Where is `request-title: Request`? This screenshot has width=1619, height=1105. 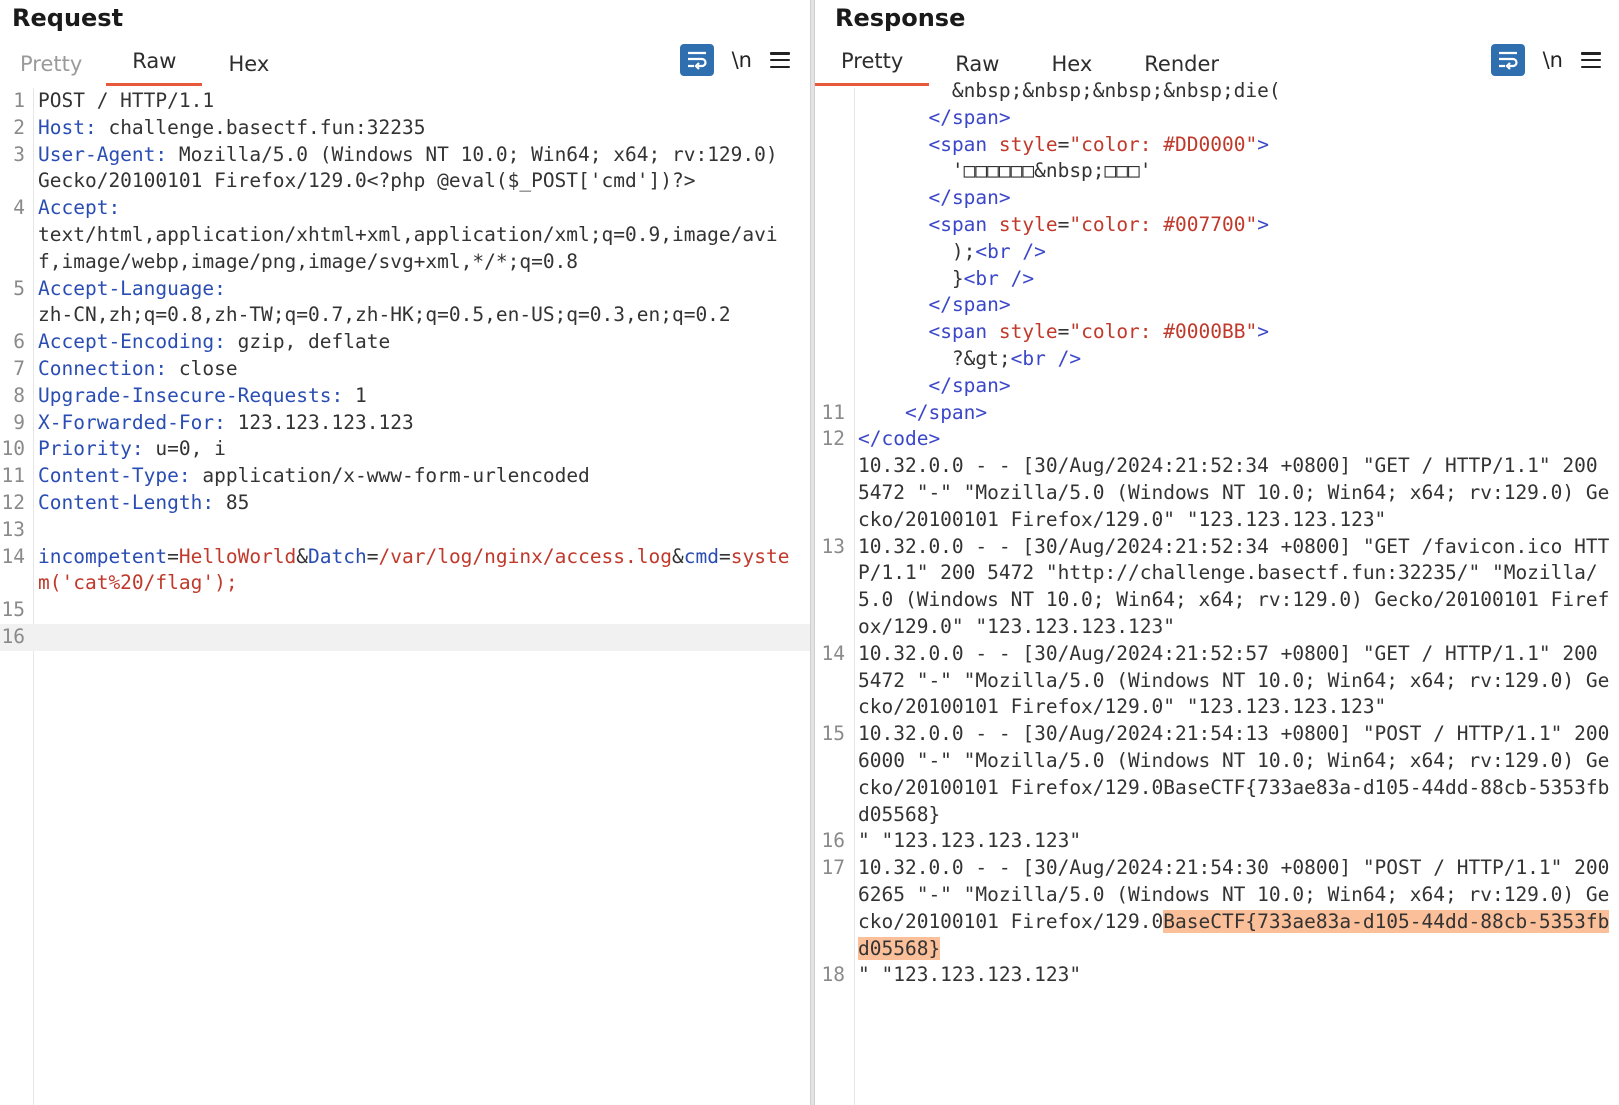
request-title: Request is located at coordinates (68, 18).